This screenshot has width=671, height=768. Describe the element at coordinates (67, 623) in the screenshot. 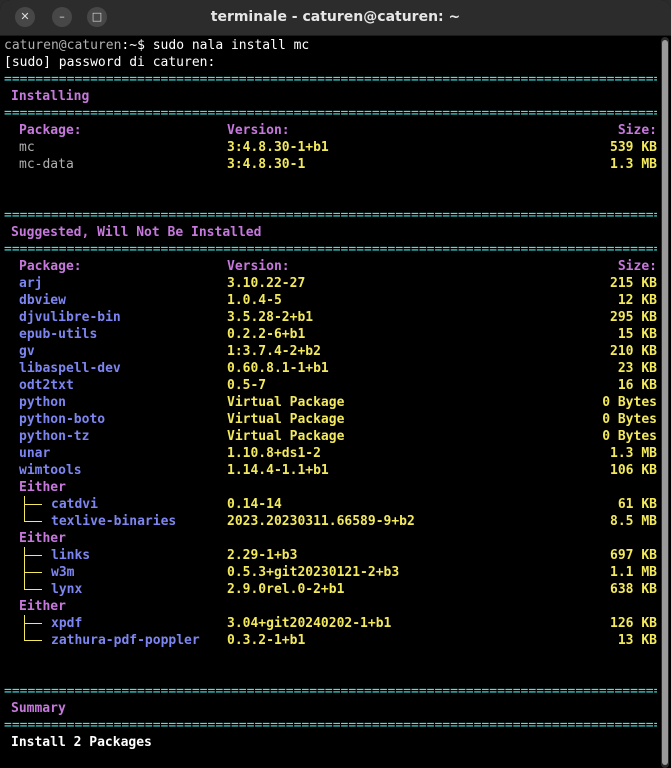

I see `package-name: xpdf` at that location.